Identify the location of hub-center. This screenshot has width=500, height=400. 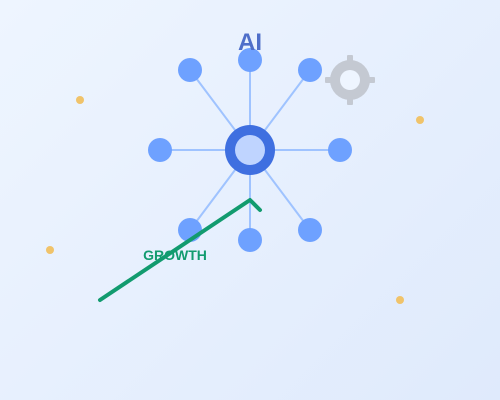
(250, 150).